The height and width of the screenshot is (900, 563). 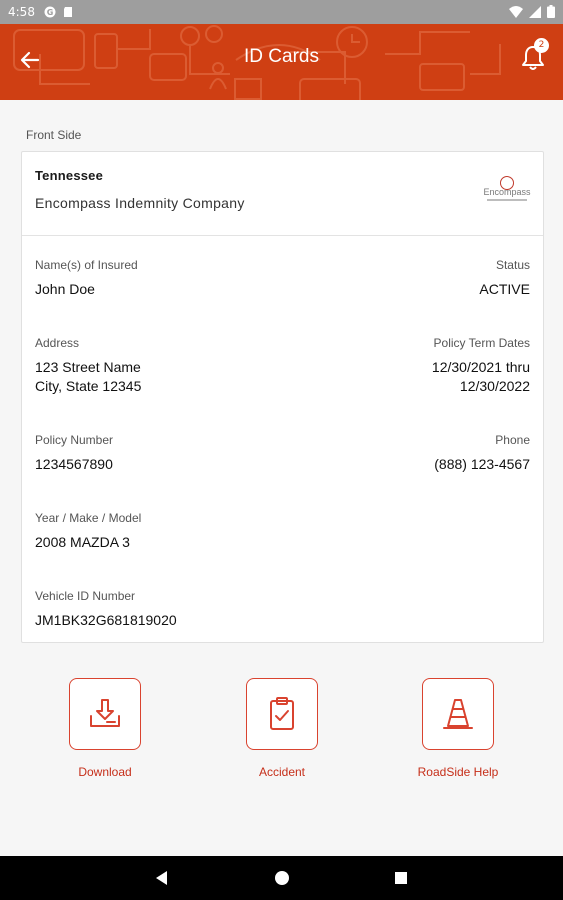 I want to click on home-circle-icon, so click(x=282, y=878).